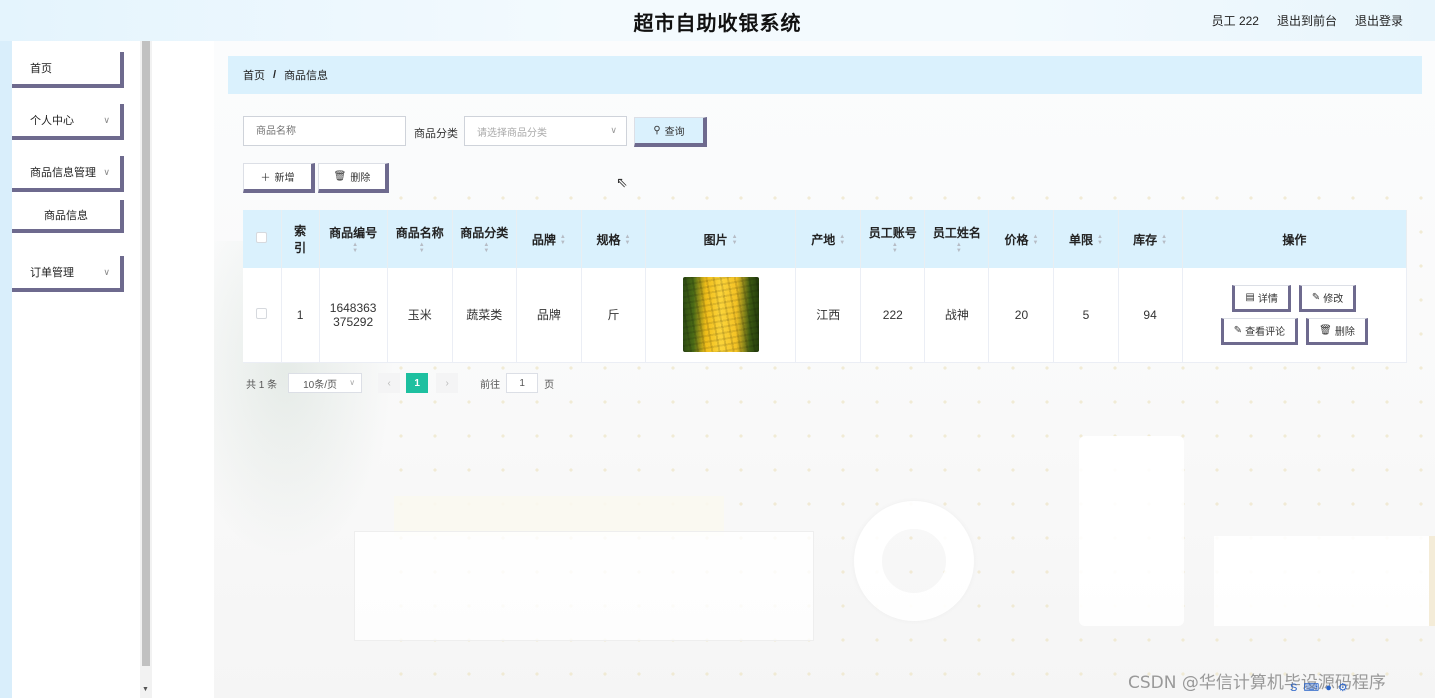  Describe the element at coordinates (549, 315) in the screenshot. I see `cell-brand: 品牌` at that location.